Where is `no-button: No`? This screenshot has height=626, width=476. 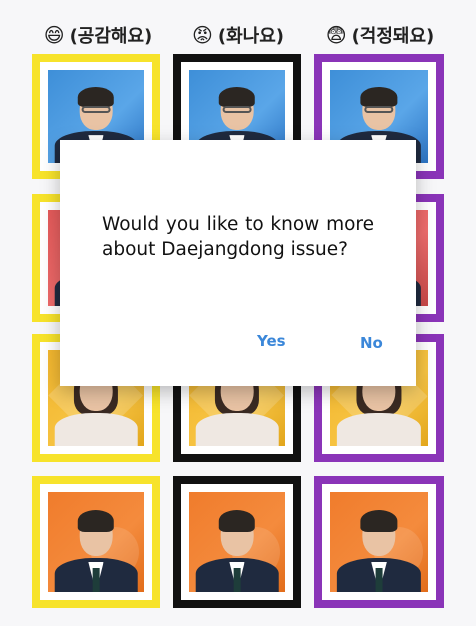 no-button: No is located at coordinates (371, 343).